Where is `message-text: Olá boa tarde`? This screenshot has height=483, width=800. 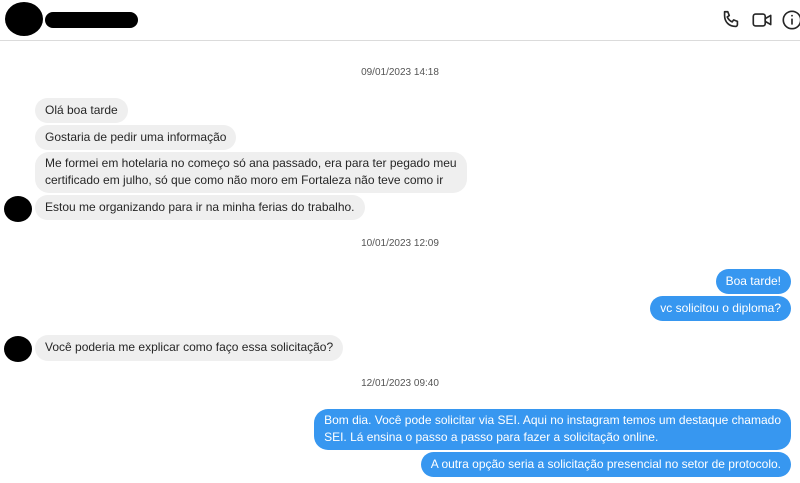
message-text: Olá boa tarde is located at coordinates (81, 110).